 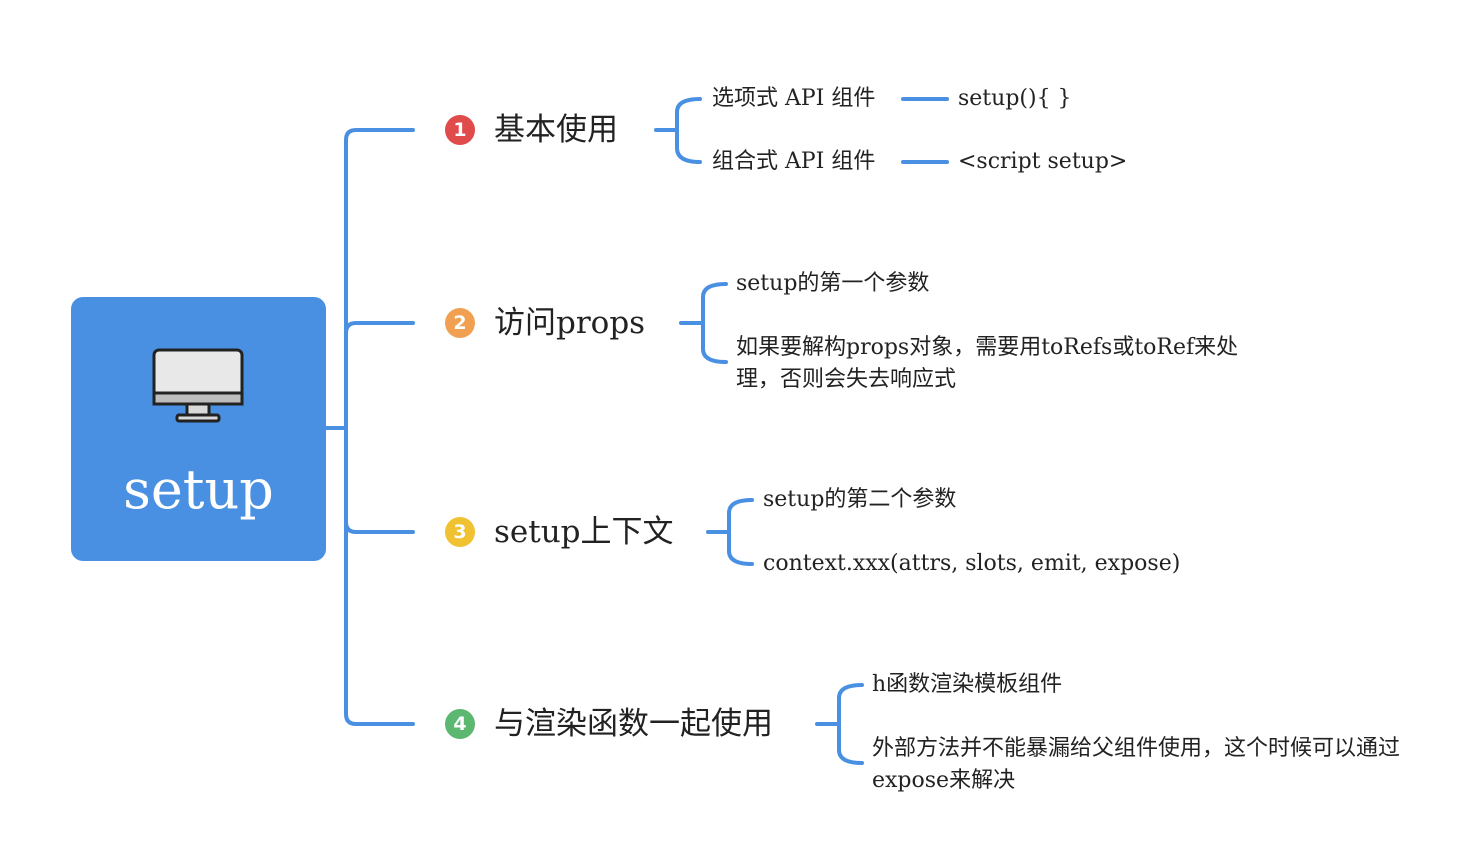 I want to click on trunk-vertical, so click(x=379, y=427).